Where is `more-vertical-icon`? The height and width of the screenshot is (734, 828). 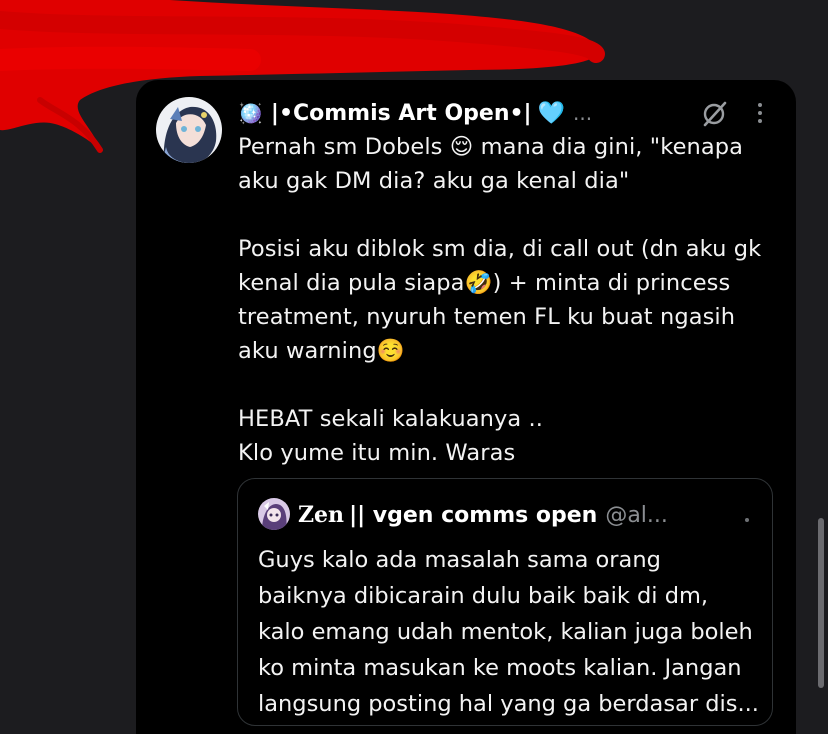 more-vertical-icon is located at coordinates (760, 113).